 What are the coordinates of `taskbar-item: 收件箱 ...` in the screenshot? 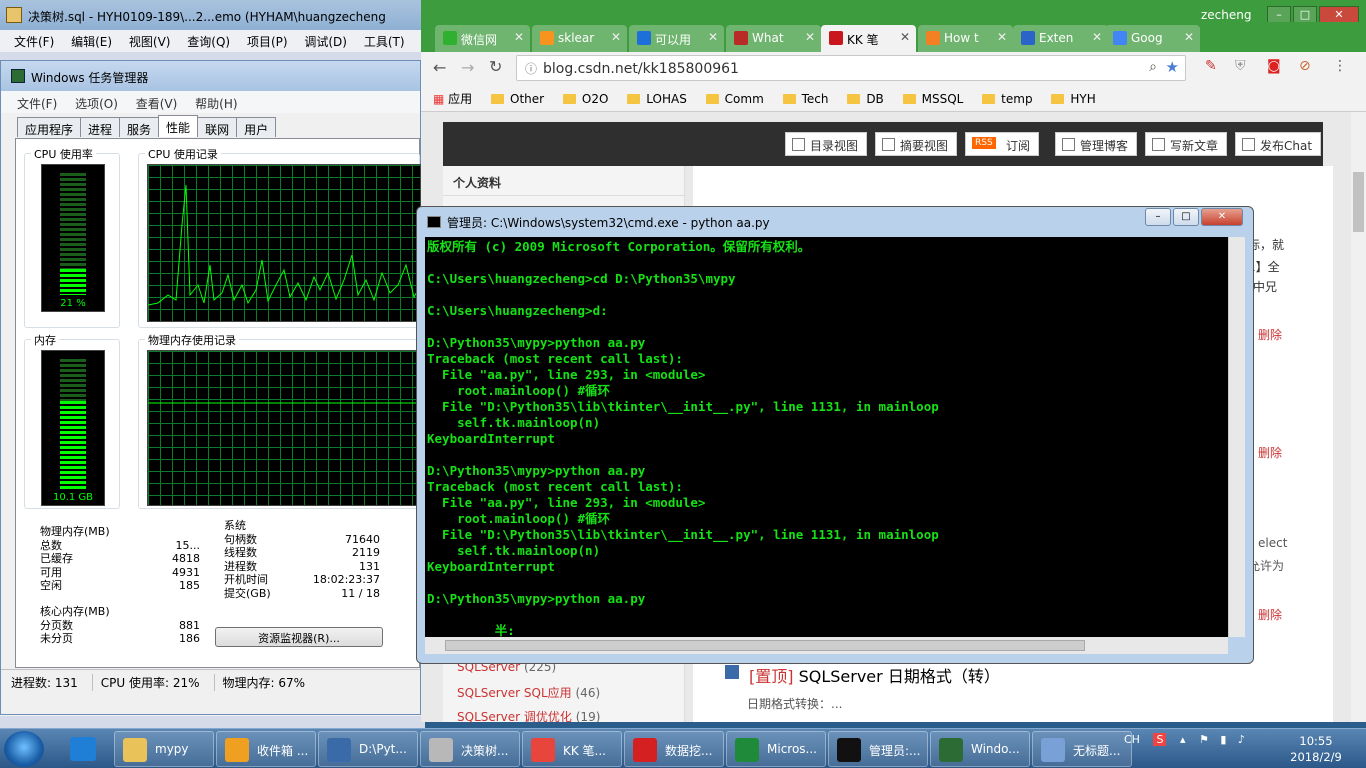 It's located at (266, 749).